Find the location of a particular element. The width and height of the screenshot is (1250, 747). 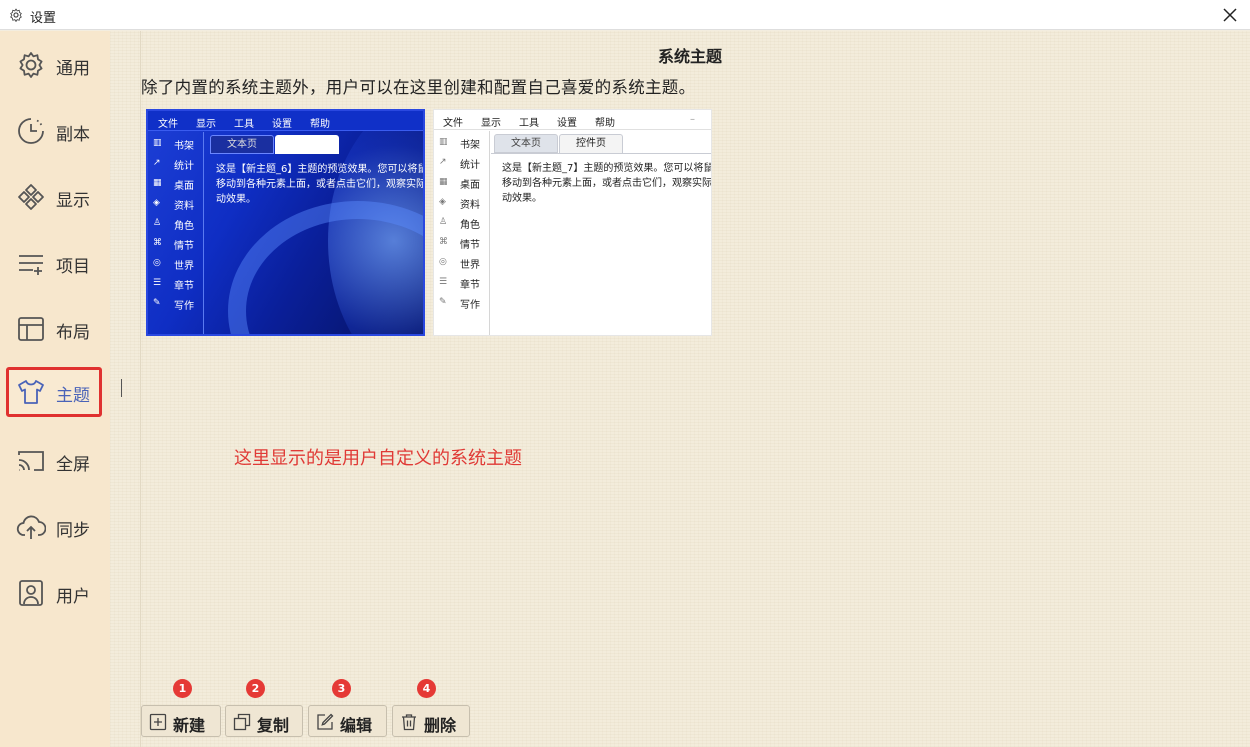

sidebar-item-user: 用户 is located at coordinates (54, 593).